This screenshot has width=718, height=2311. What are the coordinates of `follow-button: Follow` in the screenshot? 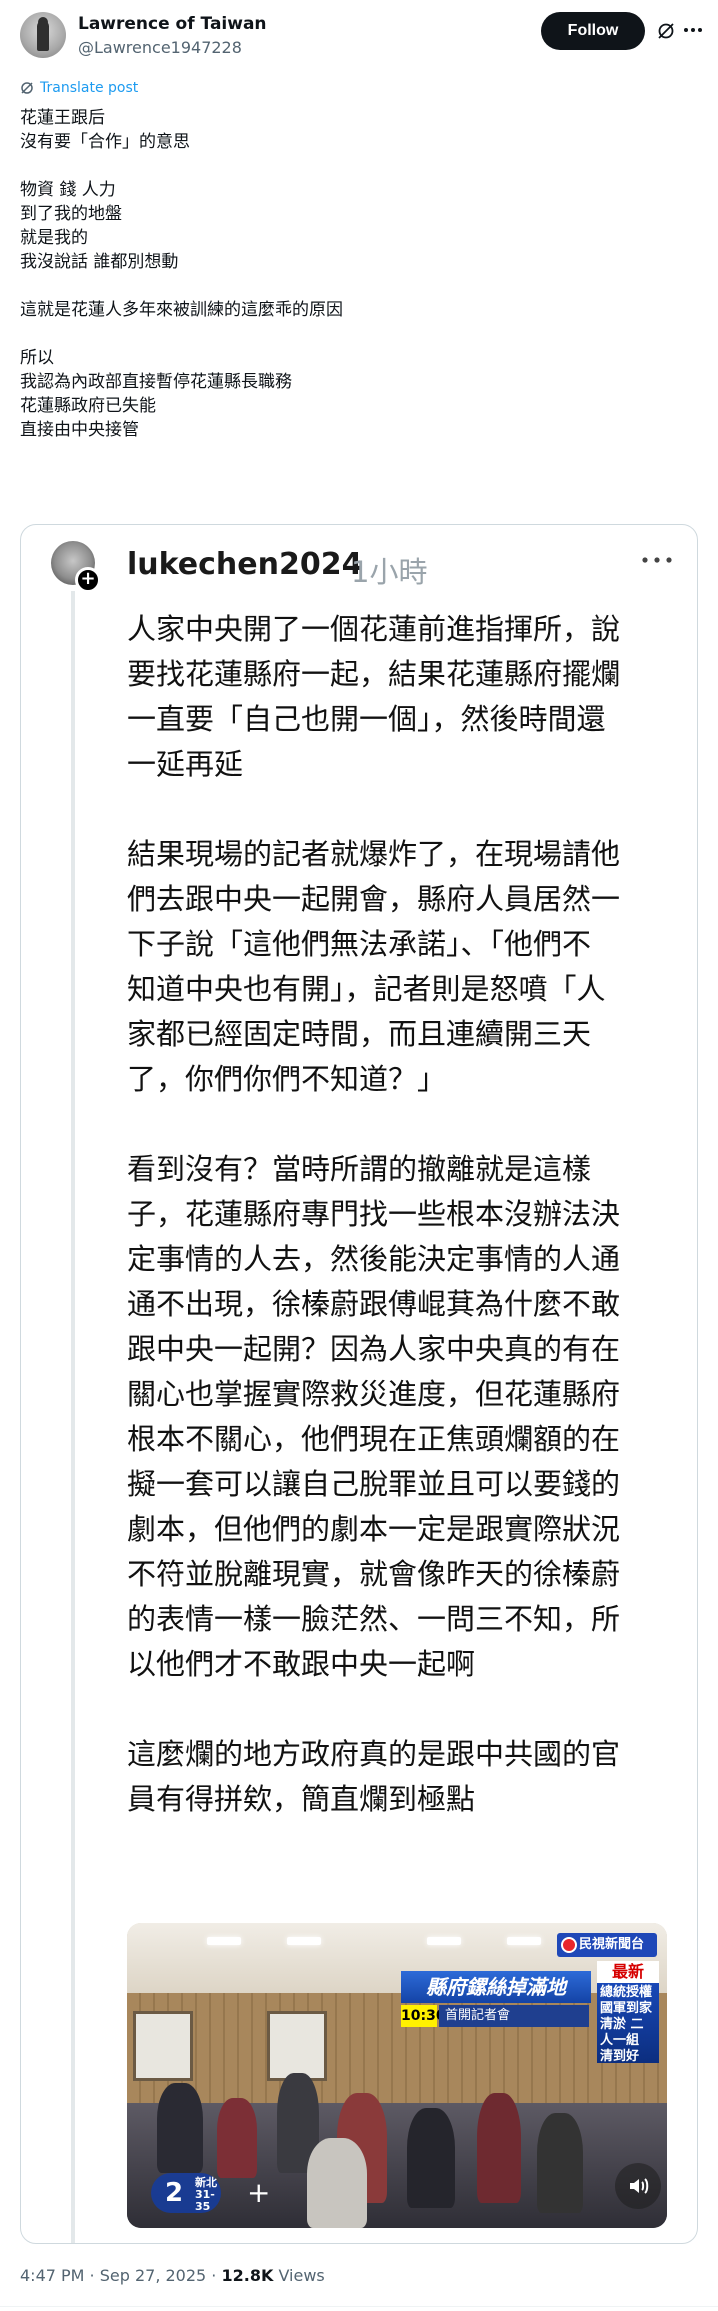 It's located at (593, 31).